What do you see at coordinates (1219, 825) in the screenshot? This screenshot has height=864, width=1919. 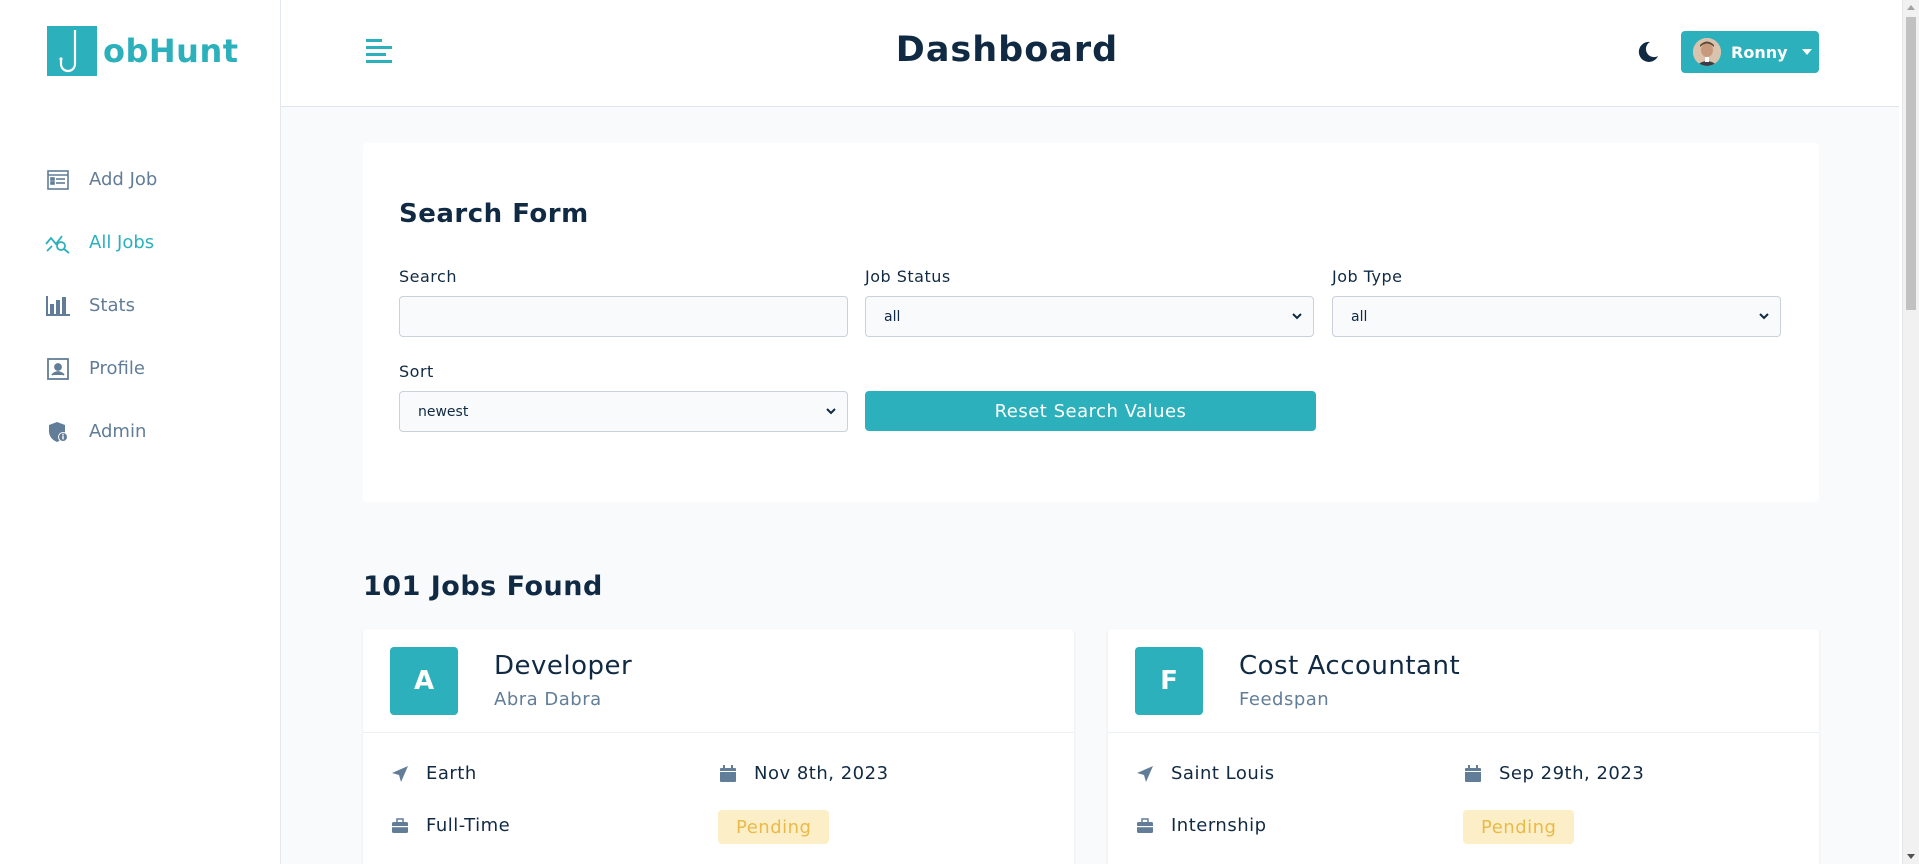 I see `job-type-text: Internship` at bounding box center [1219, 825].